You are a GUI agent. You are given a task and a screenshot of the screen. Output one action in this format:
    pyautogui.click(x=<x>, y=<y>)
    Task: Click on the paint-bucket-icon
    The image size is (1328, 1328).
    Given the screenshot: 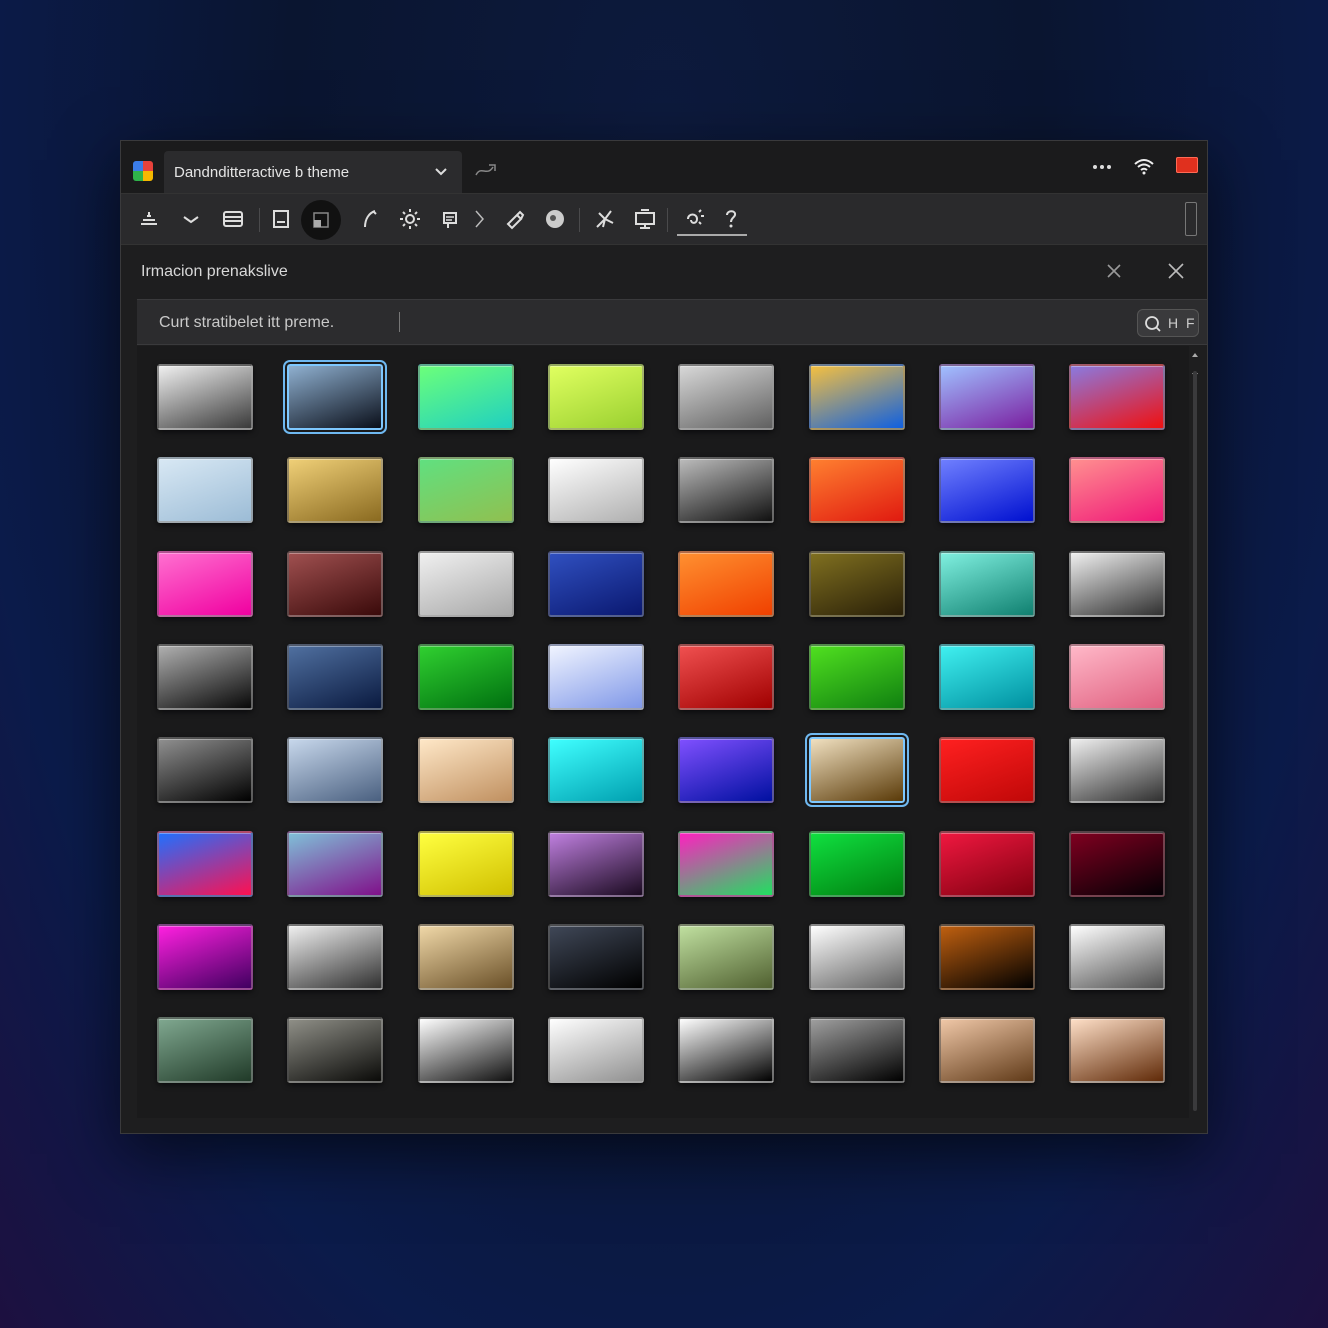 What is the action you would take?
    pyautogui.click(x=451, y=219)
    